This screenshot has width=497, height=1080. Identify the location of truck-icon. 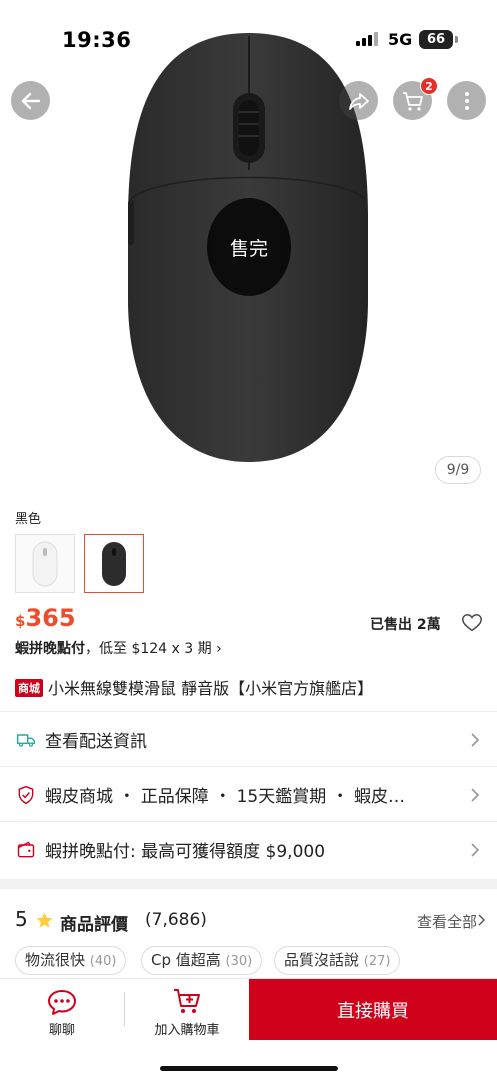
(26, 740).